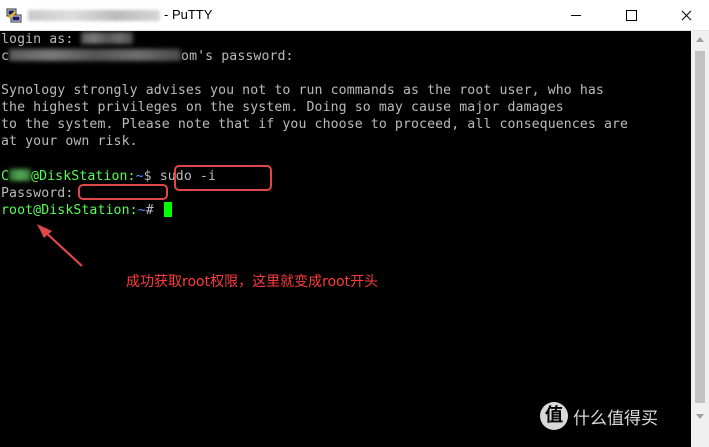 The height and width of the screenshot is (447, 709). I want to click on annotation-arrow-icon, so click(60, 245).